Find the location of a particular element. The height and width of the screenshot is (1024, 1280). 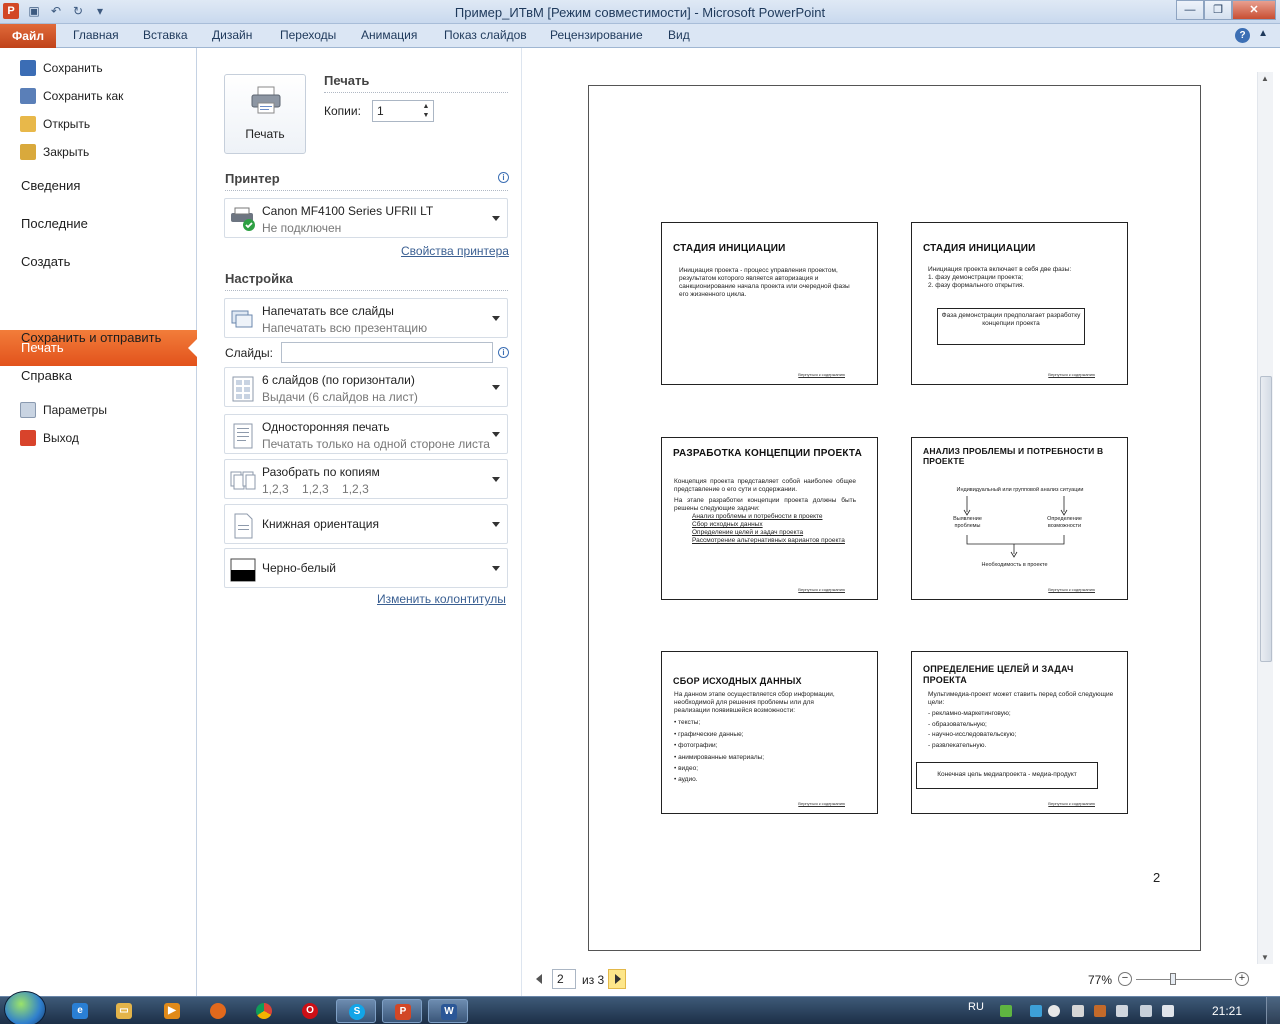

start-button is located at coordinates (25, 1007).